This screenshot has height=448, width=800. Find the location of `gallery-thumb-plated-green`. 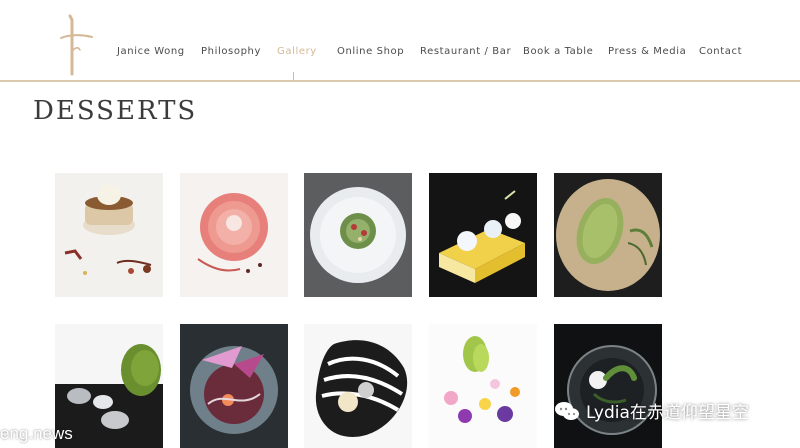

gallery-thumb-plated-green is located at coordinates (358, 235).